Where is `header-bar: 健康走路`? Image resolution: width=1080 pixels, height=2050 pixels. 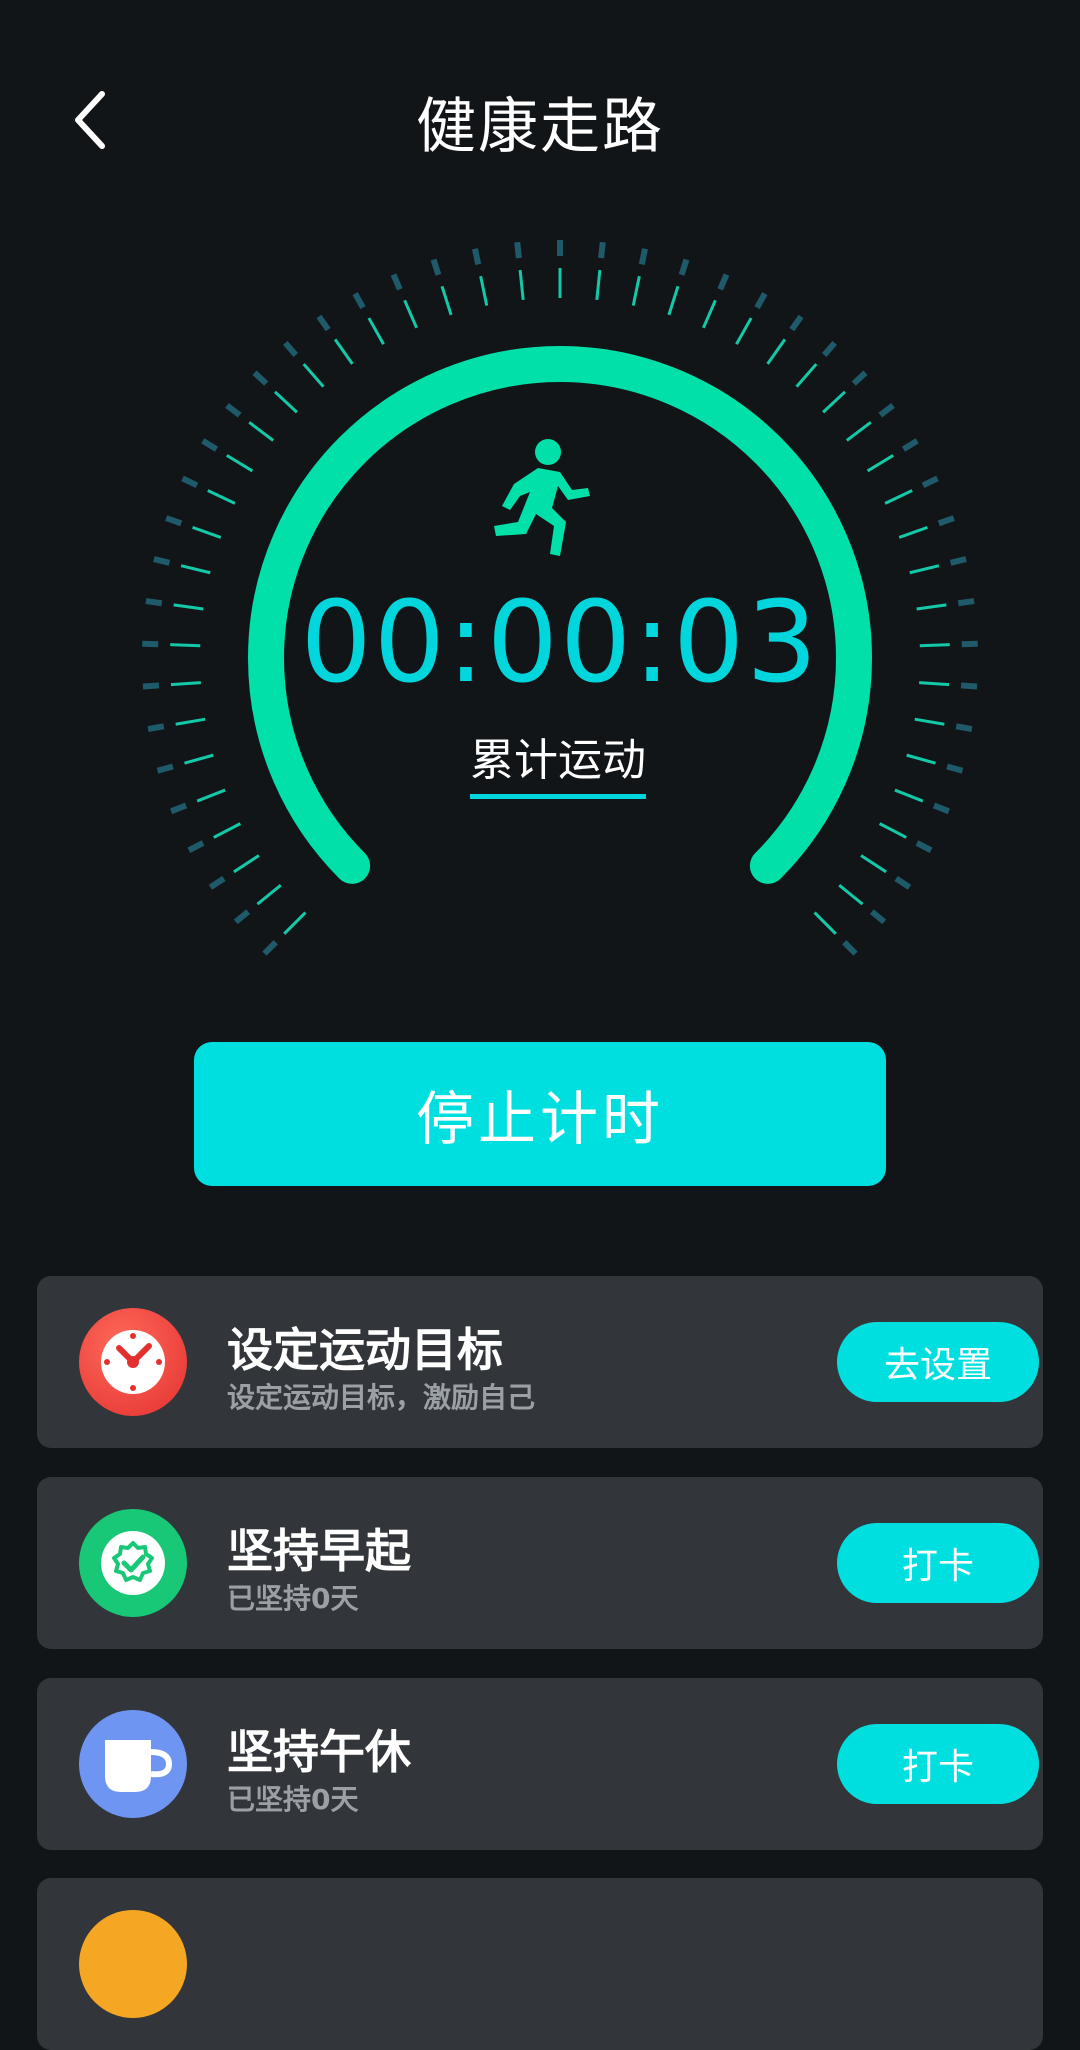 header-bar: 健康走路 is located at coordinates (540, 120).